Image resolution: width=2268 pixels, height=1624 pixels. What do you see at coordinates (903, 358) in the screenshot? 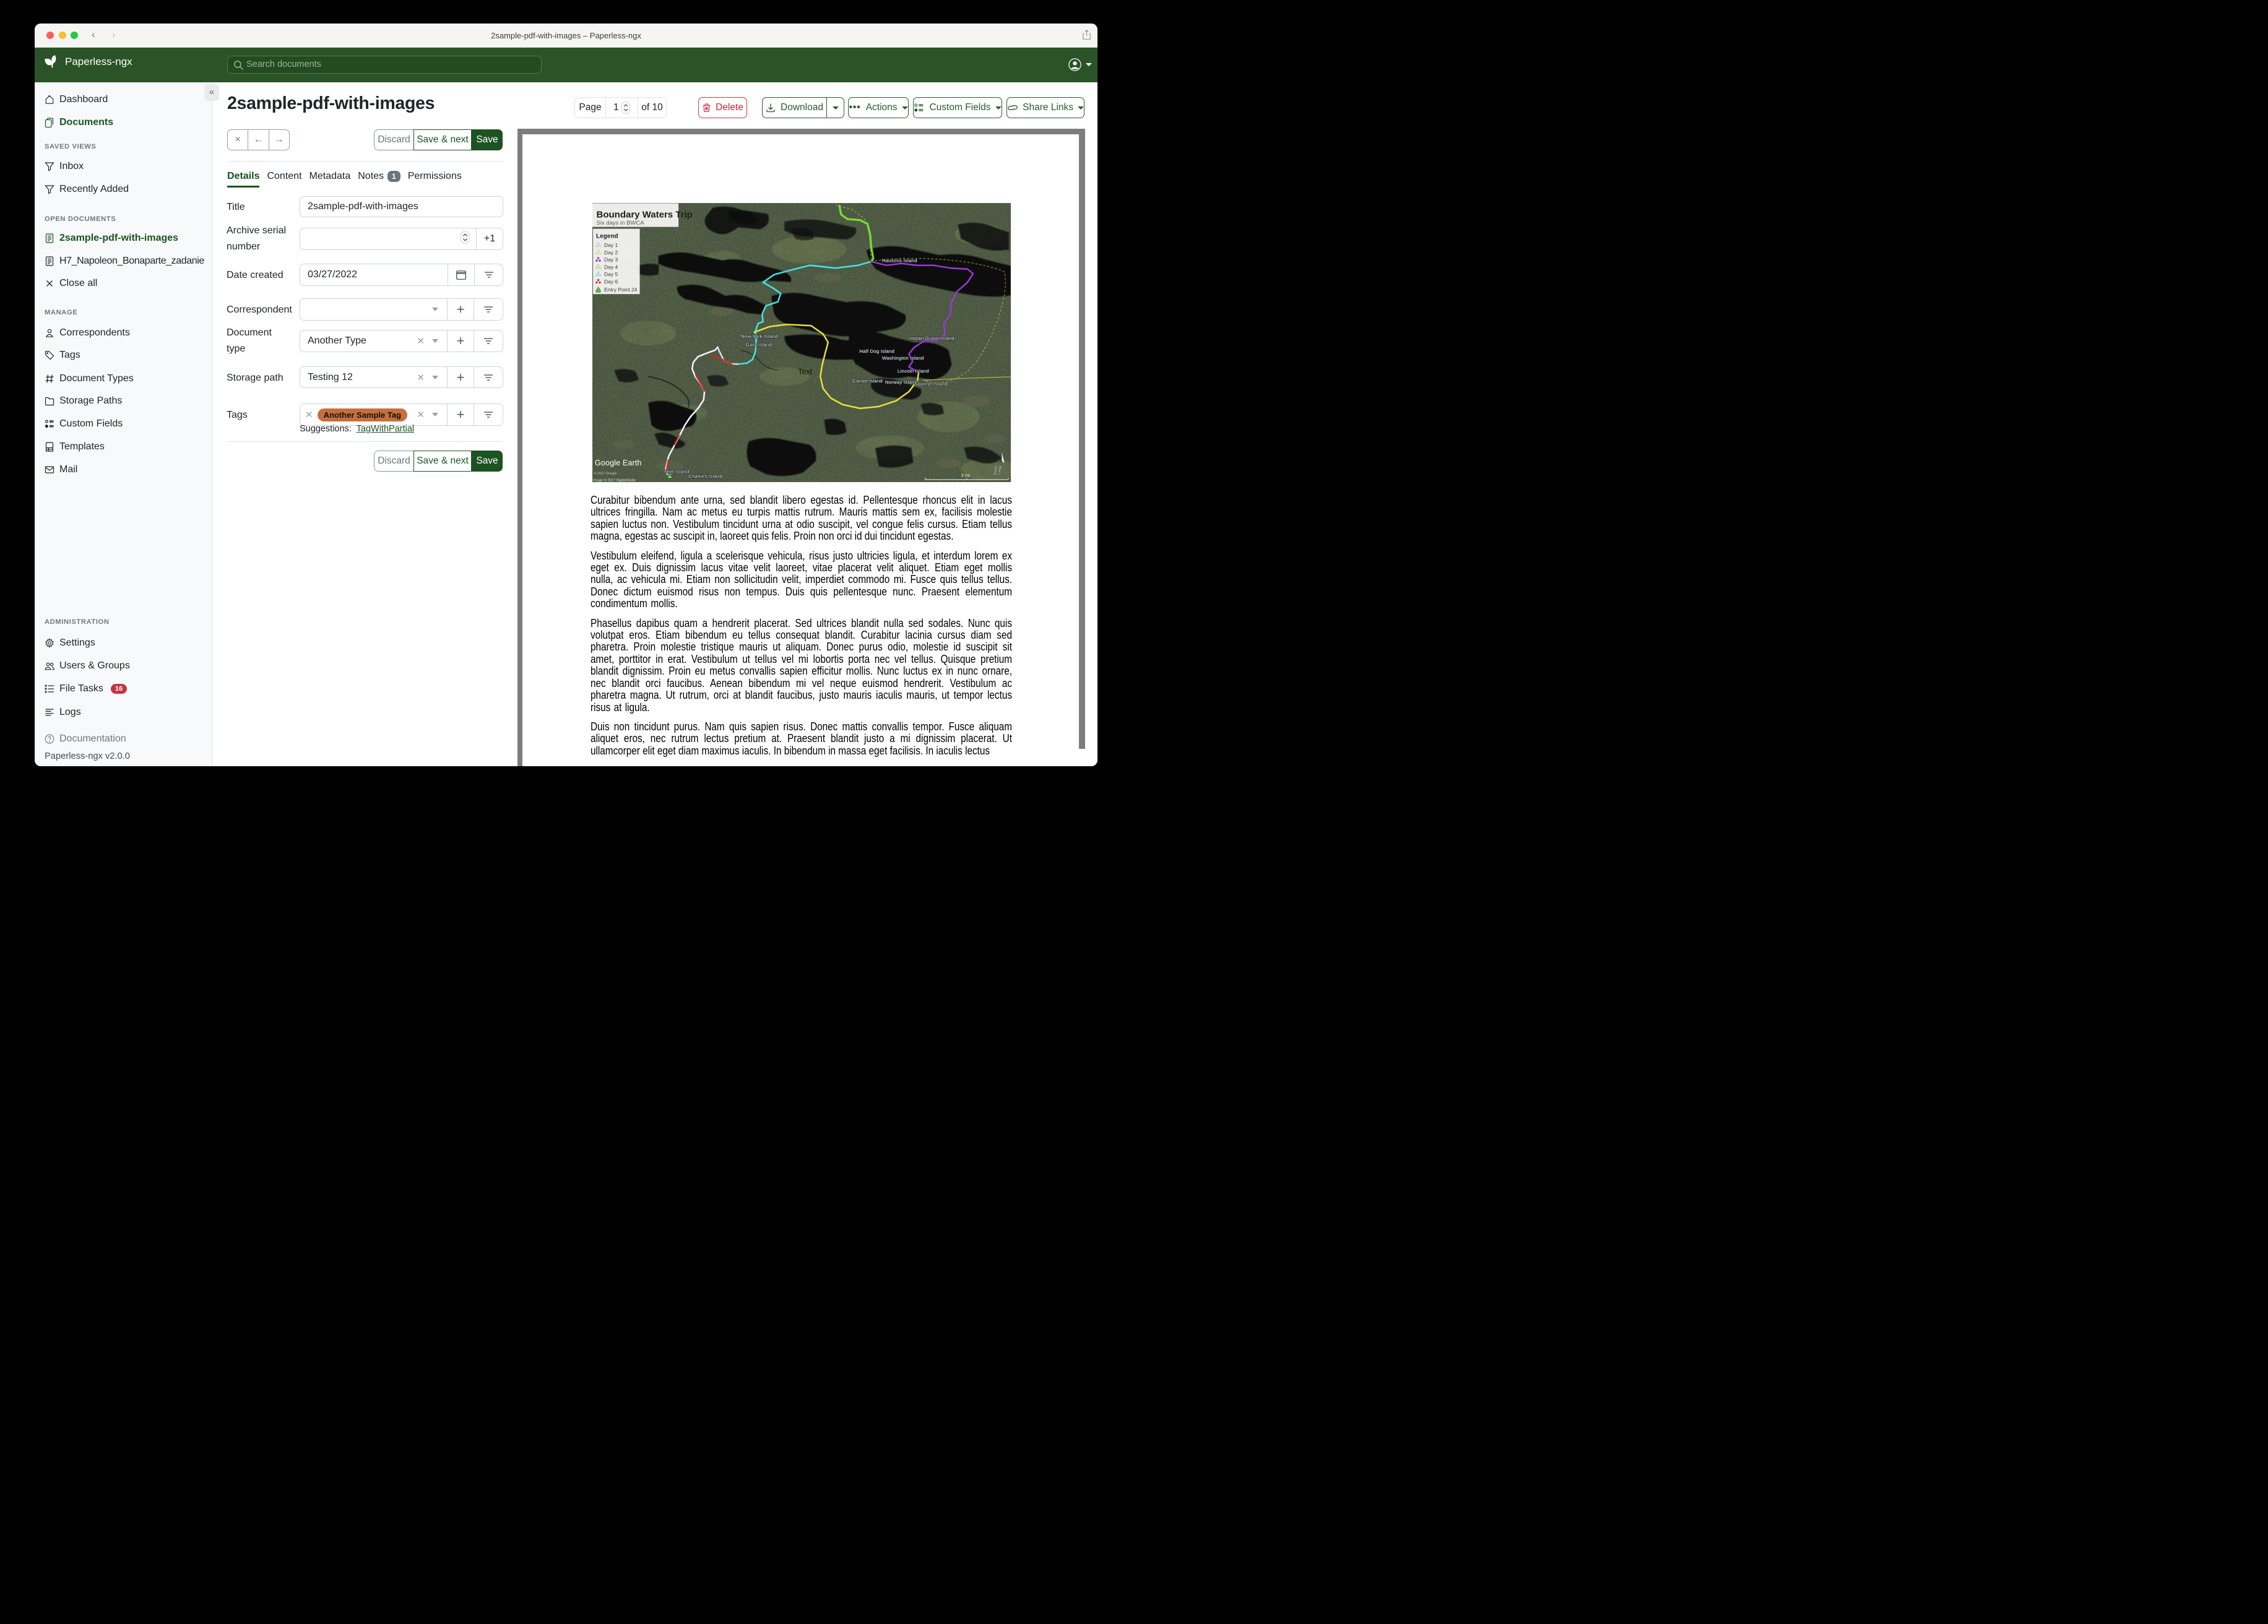
I see `svg-text: Washington Island` at bounding box center [903, 358].